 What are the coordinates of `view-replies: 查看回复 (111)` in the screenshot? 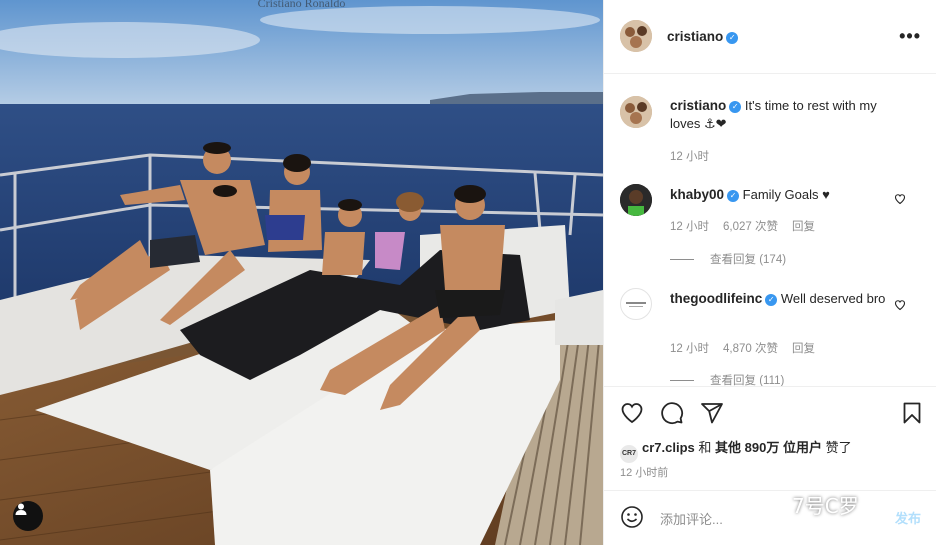 It's located at (727, 379).